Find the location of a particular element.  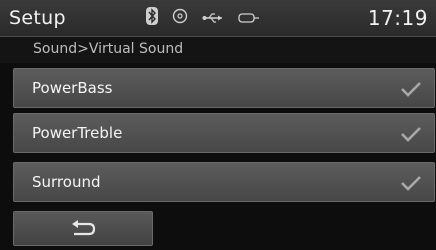

clock: 17:19 is located at coordinates (397, 18).